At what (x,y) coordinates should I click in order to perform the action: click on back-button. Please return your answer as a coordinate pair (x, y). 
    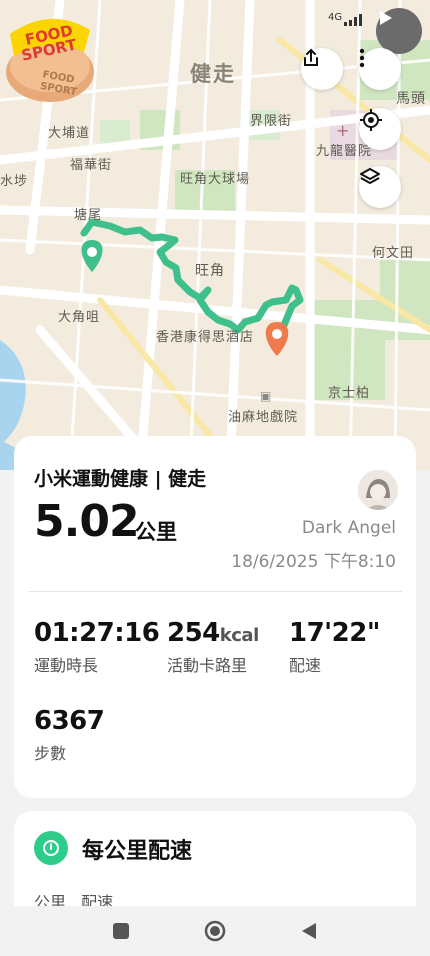
    Looking at the image, I should click on (309, 931).